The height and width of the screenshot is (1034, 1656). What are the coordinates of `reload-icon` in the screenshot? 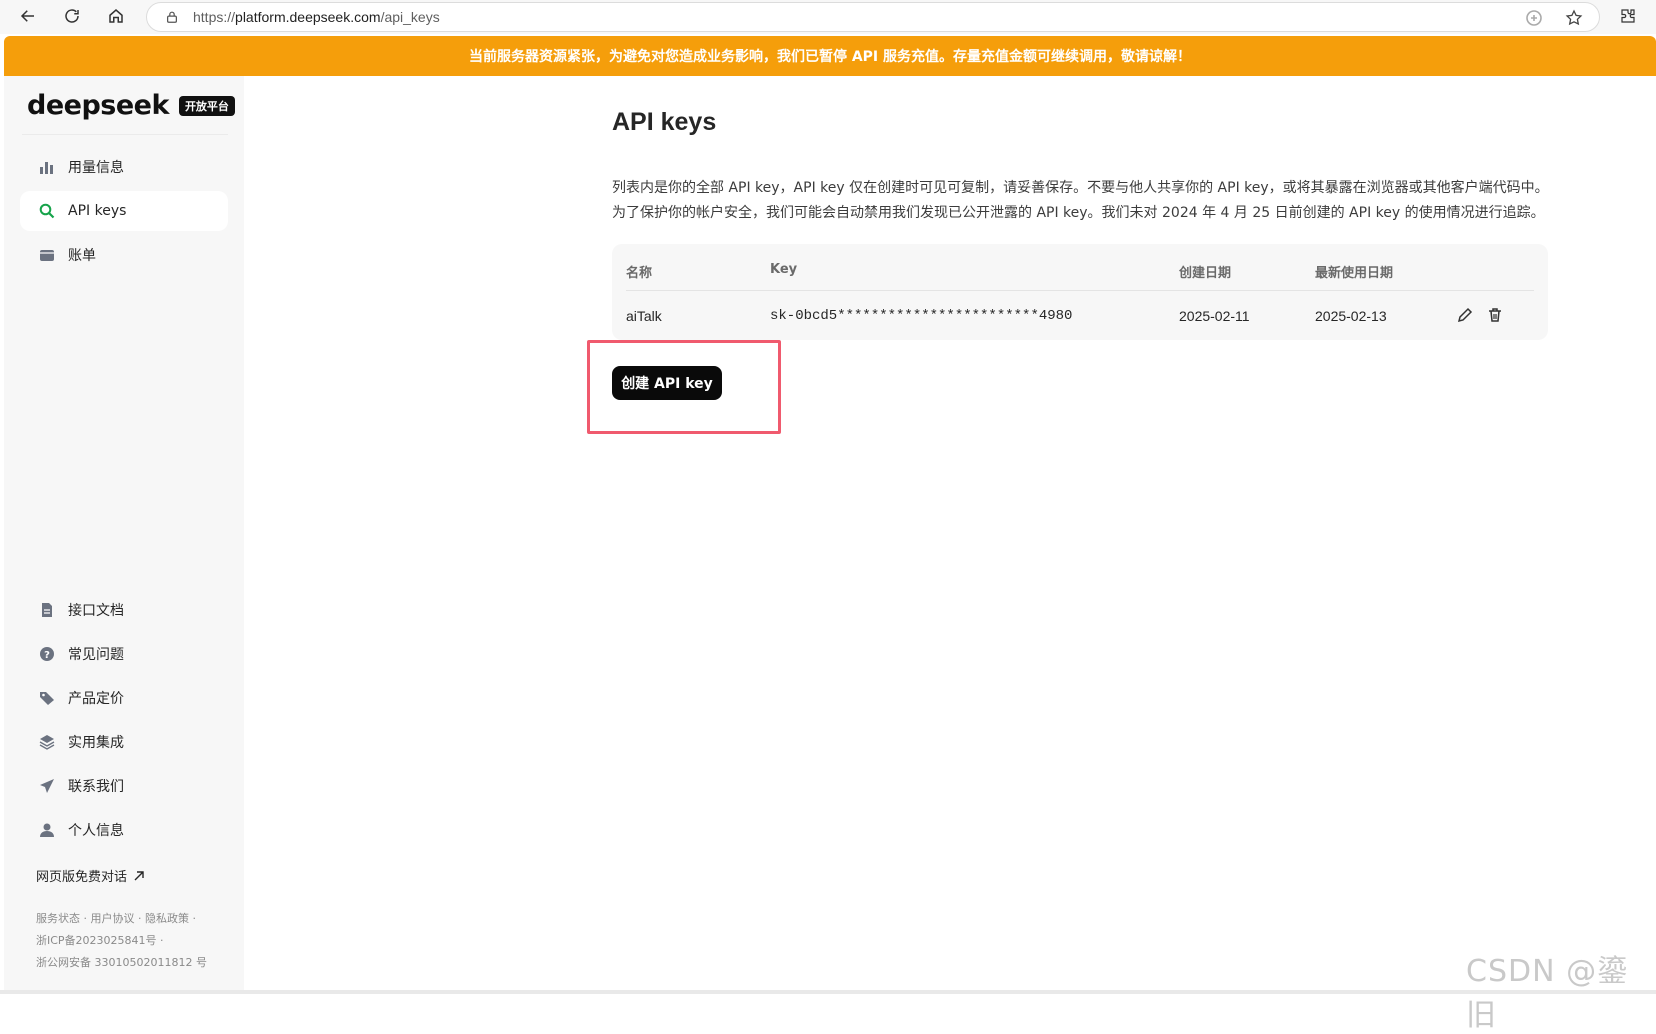 It's located at (72, 16).